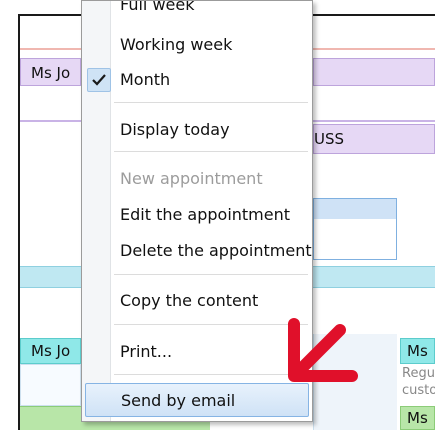 The width and height of the screenshot is (435, 430). Describe the element at coordinates (197, 9) in the screenshot. I see `menu-item-full-week: Full week` at that location.